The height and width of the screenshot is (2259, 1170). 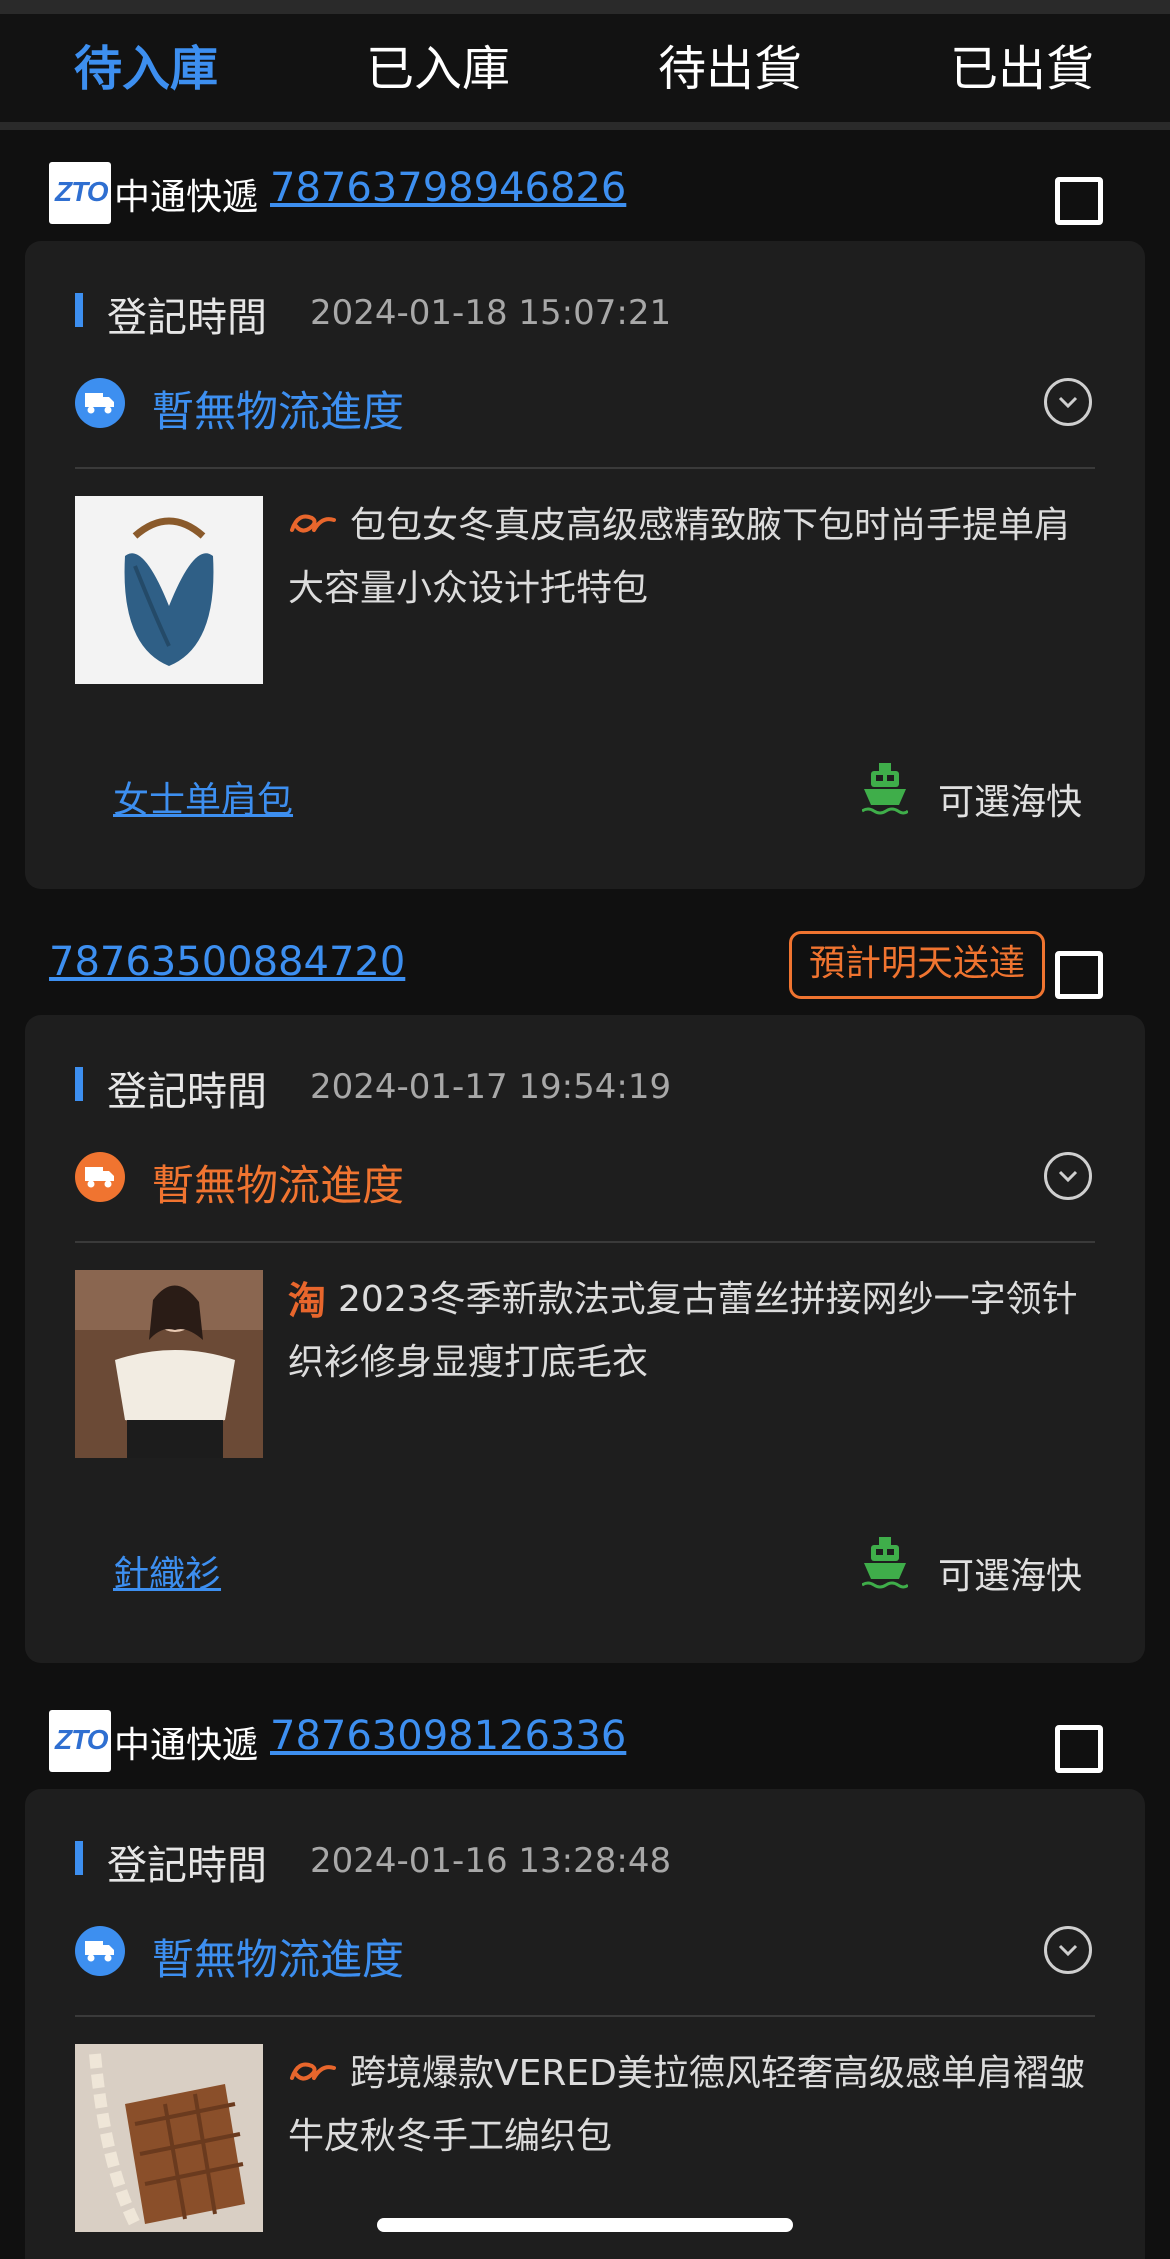 I want to click on tab-outbound: 已出貨, so click(x=1022, y=69).